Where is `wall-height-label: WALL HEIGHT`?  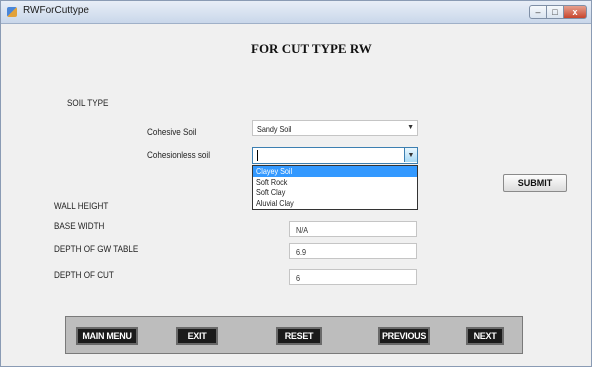
wall-height-label: WALL HEIGHT is located at coordinates (81, 206).